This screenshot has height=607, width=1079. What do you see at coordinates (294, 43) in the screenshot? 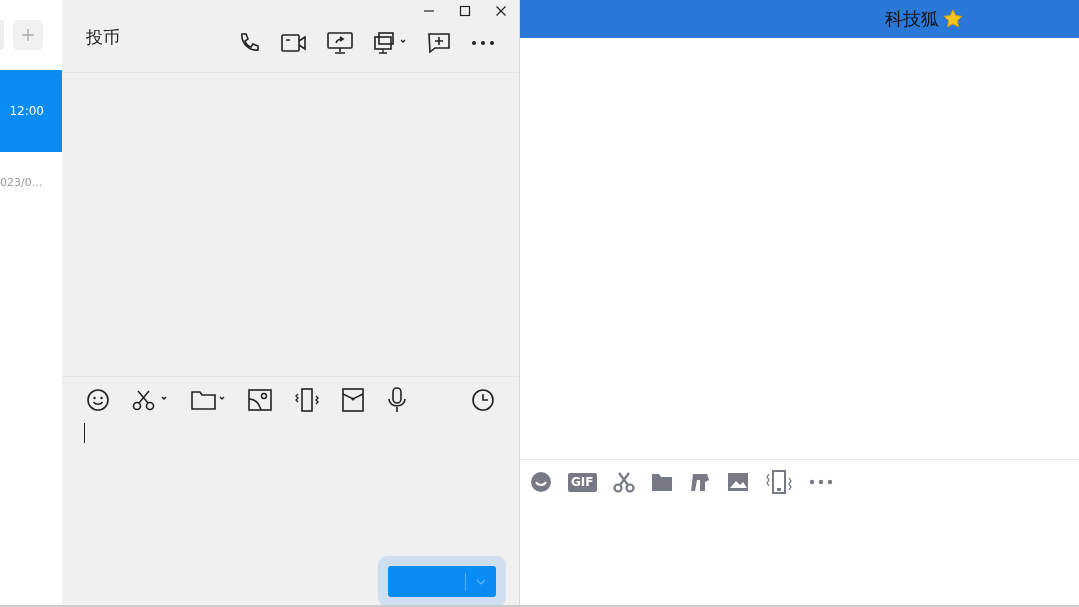
I see `video-camera-icon` at bounding box center [294, 43].